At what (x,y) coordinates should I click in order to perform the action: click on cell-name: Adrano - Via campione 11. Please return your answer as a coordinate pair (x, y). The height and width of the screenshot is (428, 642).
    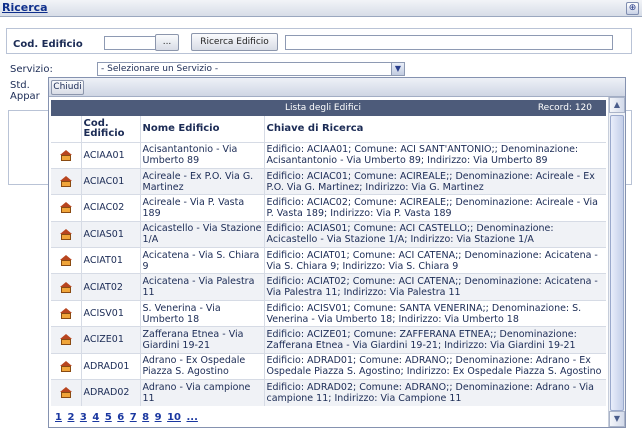
    Looking at the image, I should click on (201, 392).